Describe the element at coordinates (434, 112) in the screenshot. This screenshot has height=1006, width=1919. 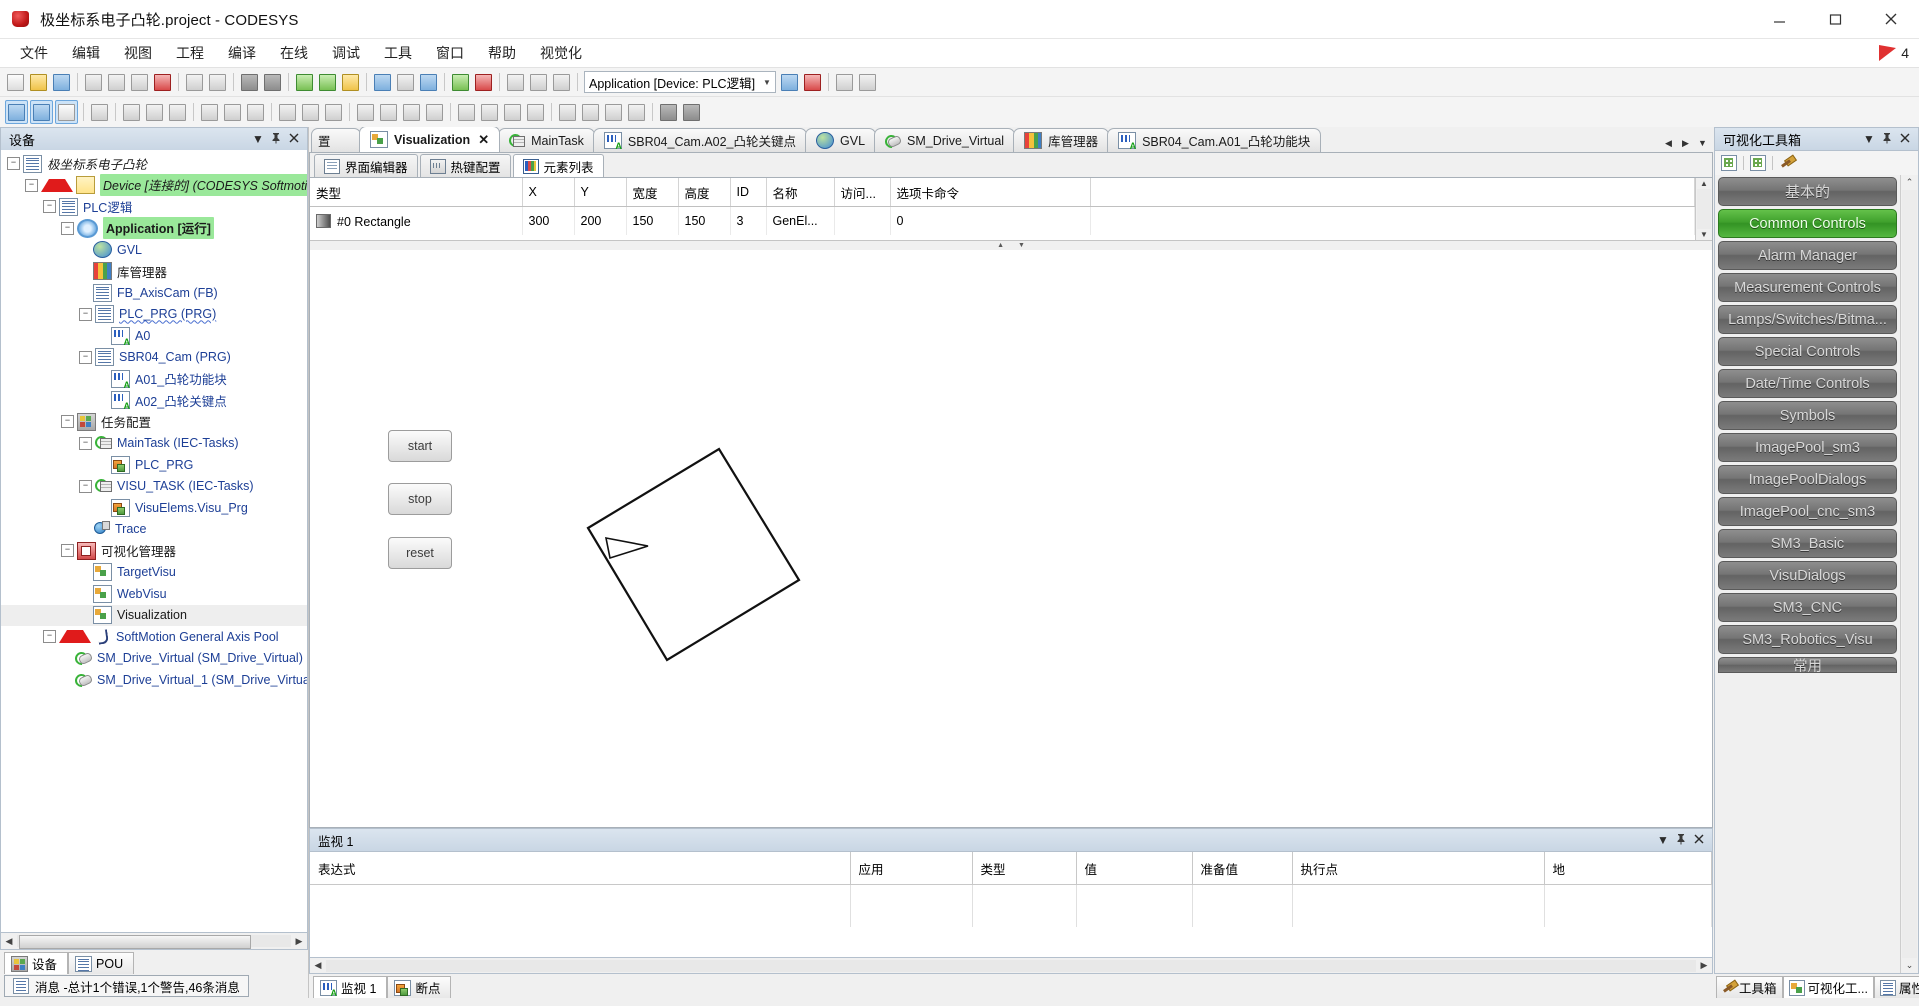
I see `space-equal-v-button` at that location.